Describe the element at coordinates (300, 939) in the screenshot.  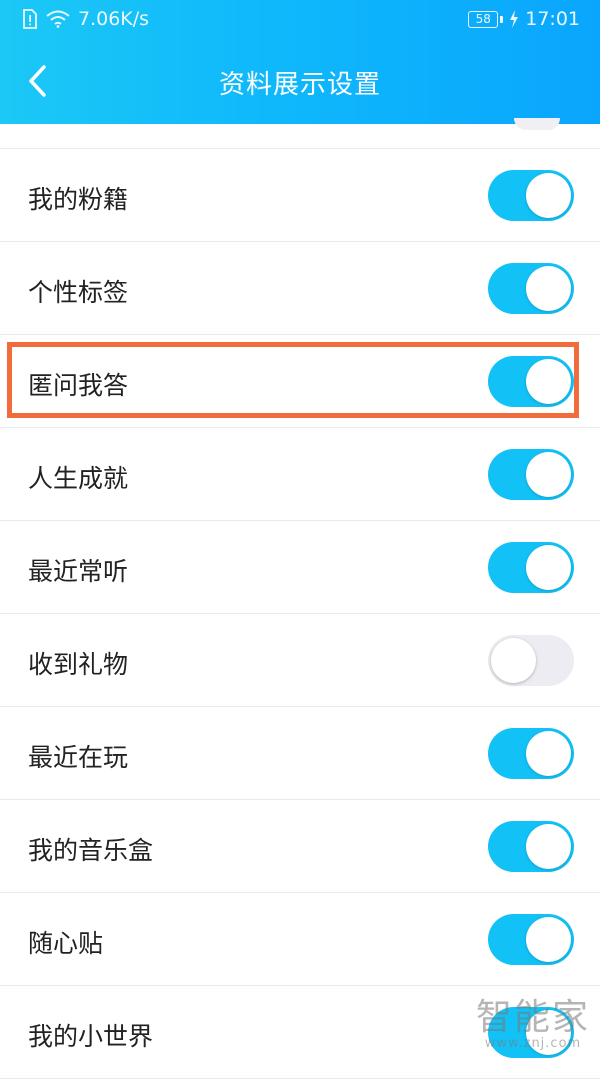
I see `setting-row: 随心贴` at that location.